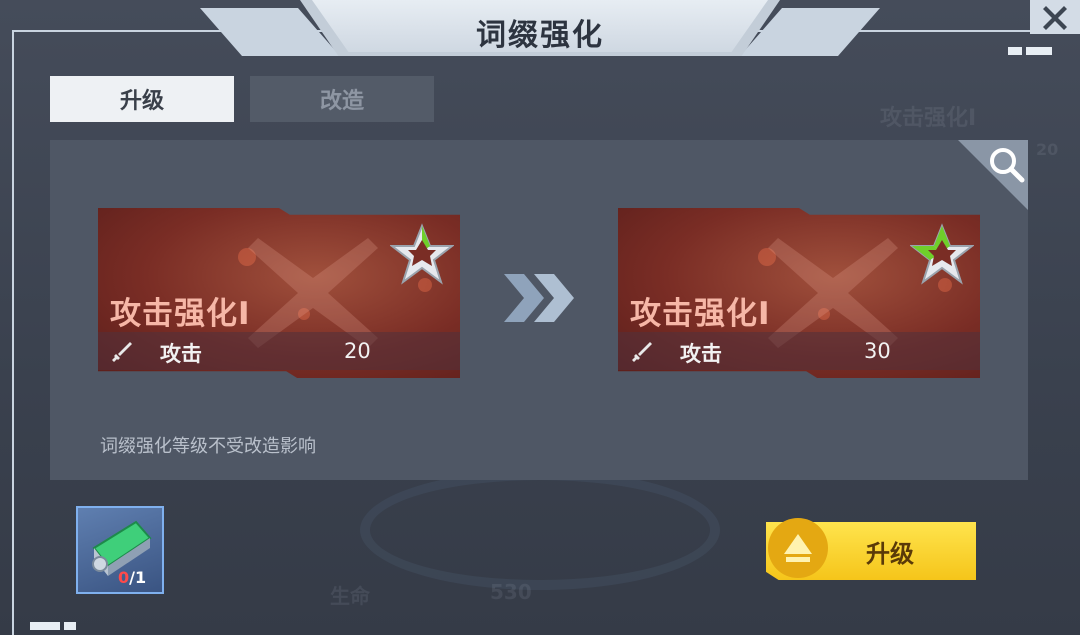 The height and width of the screenshot is (635, 1080). What do you see at coordinates (357, 351) in the screenshot?
I see `stat-value-before: 20` at bounding box center [357, 351].